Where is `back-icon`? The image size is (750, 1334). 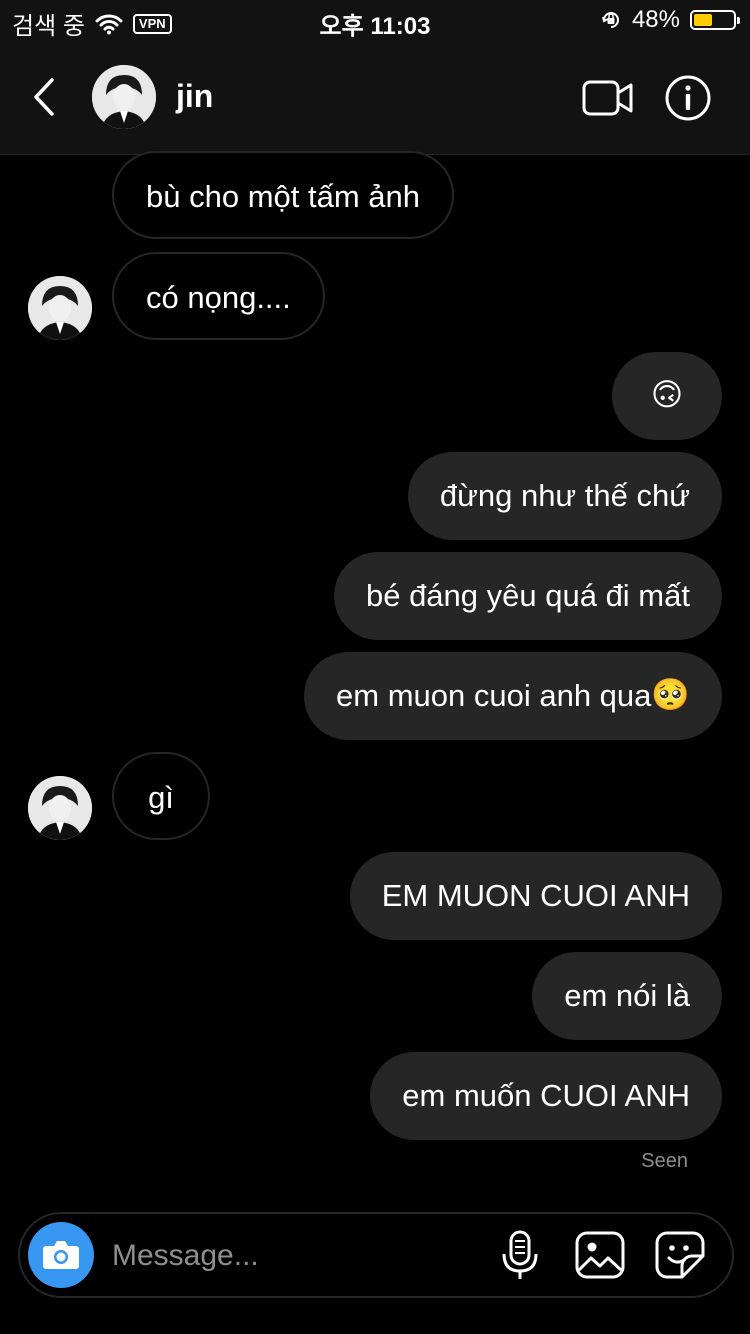
back-icon is located at coordinates (45, 97).